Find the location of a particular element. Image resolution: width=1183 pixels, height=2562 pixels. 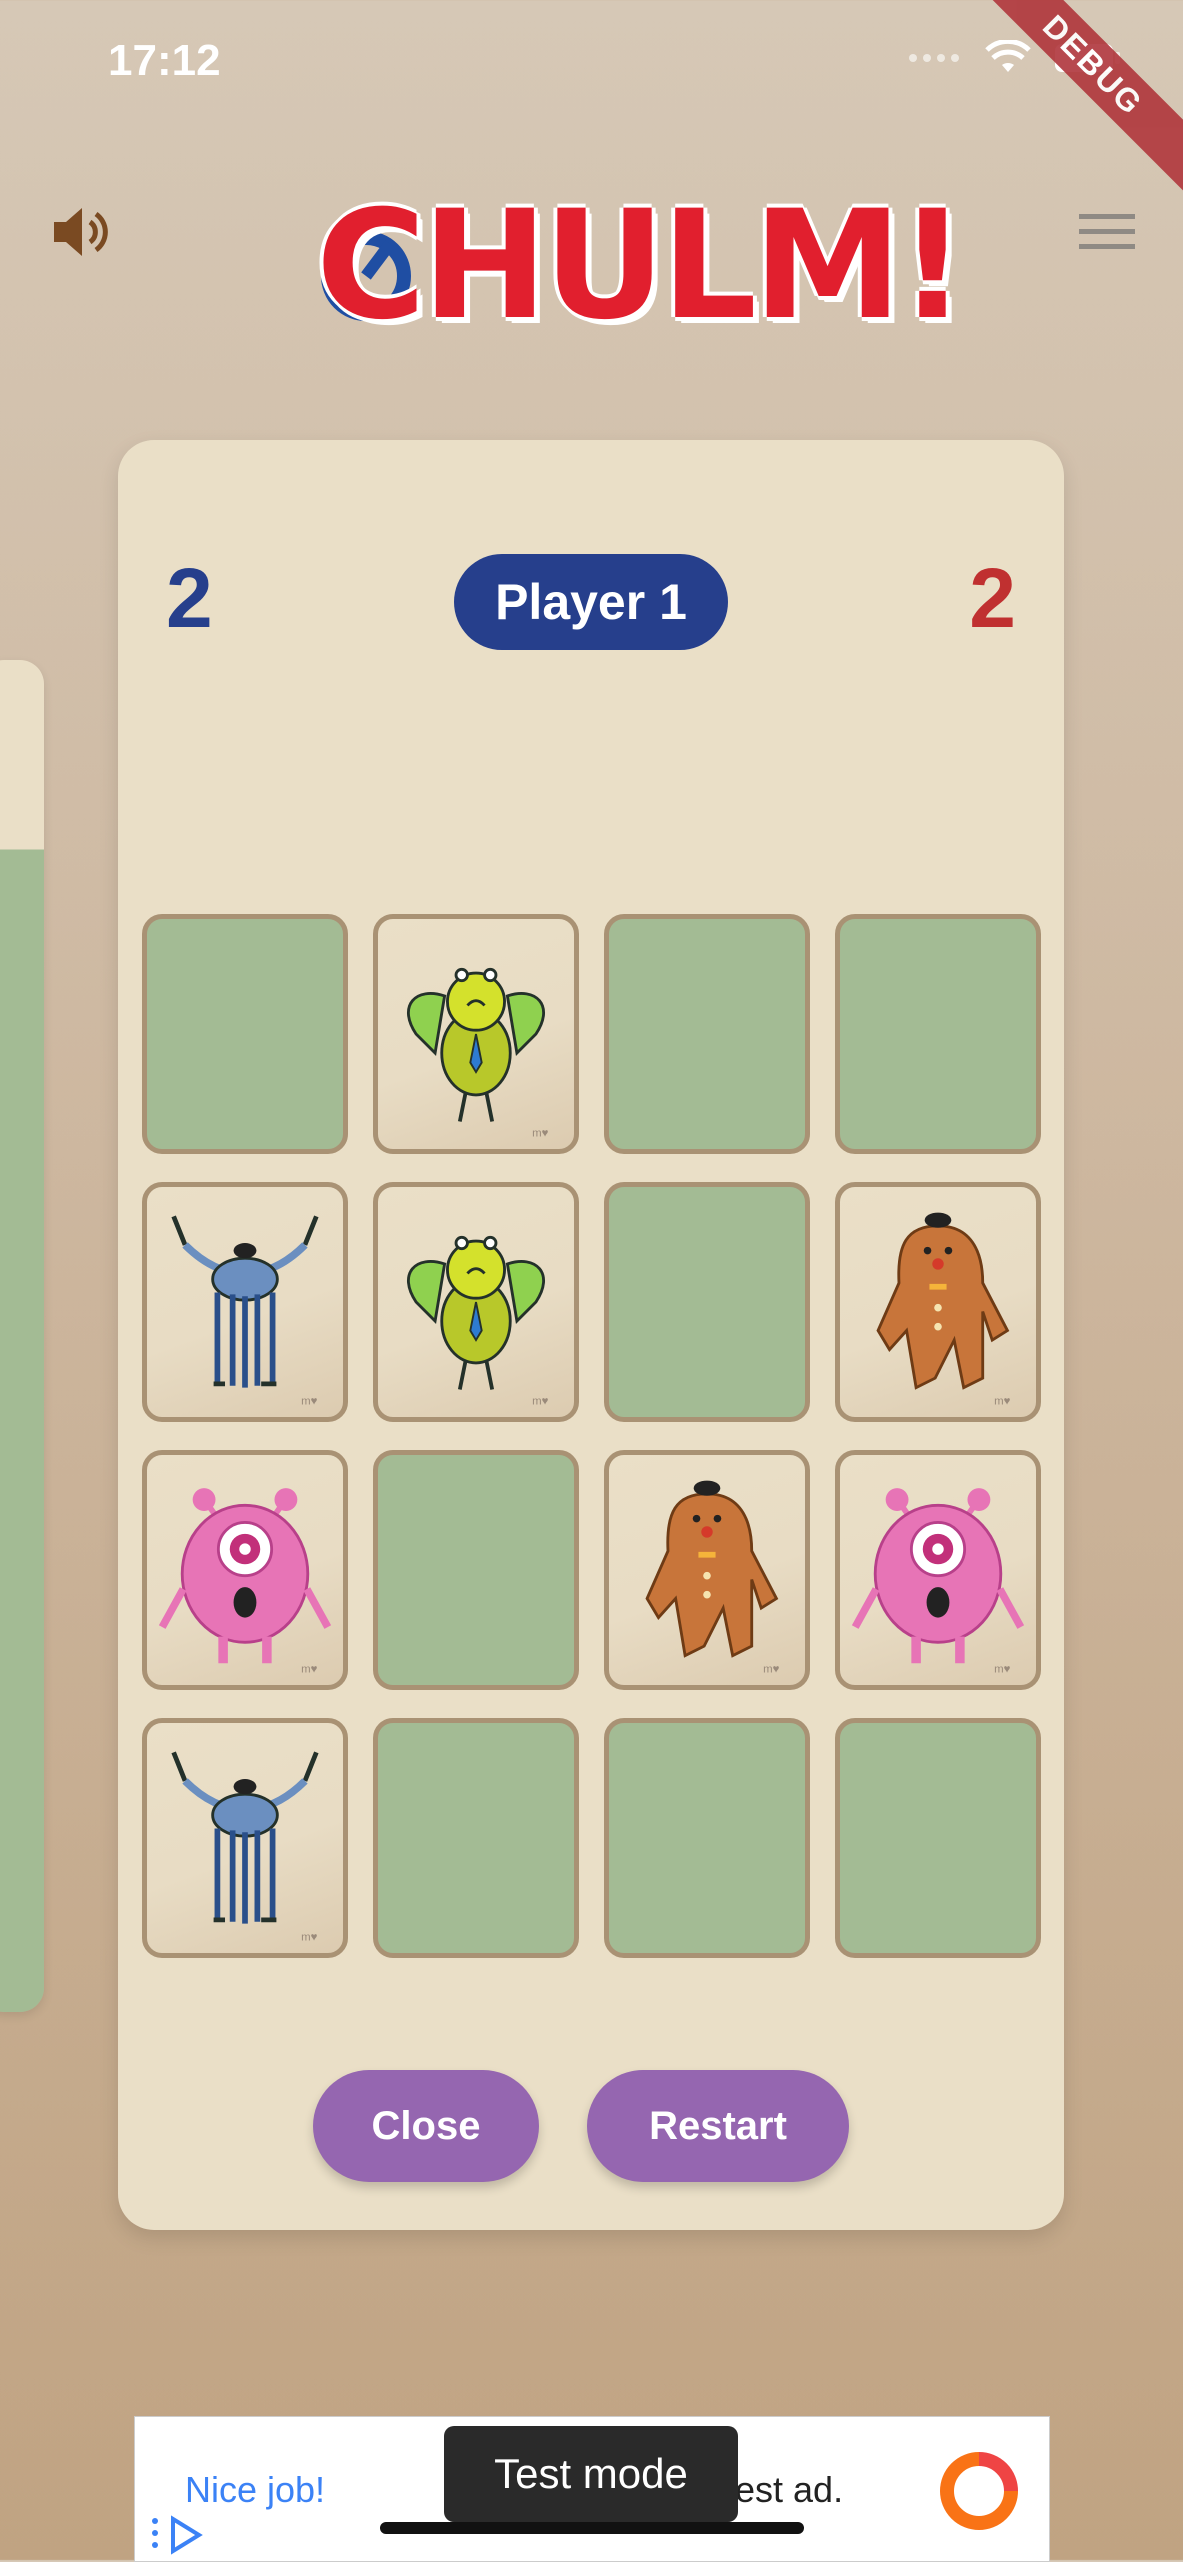

ad-choices-icon is located at coordinates (179, 2535).